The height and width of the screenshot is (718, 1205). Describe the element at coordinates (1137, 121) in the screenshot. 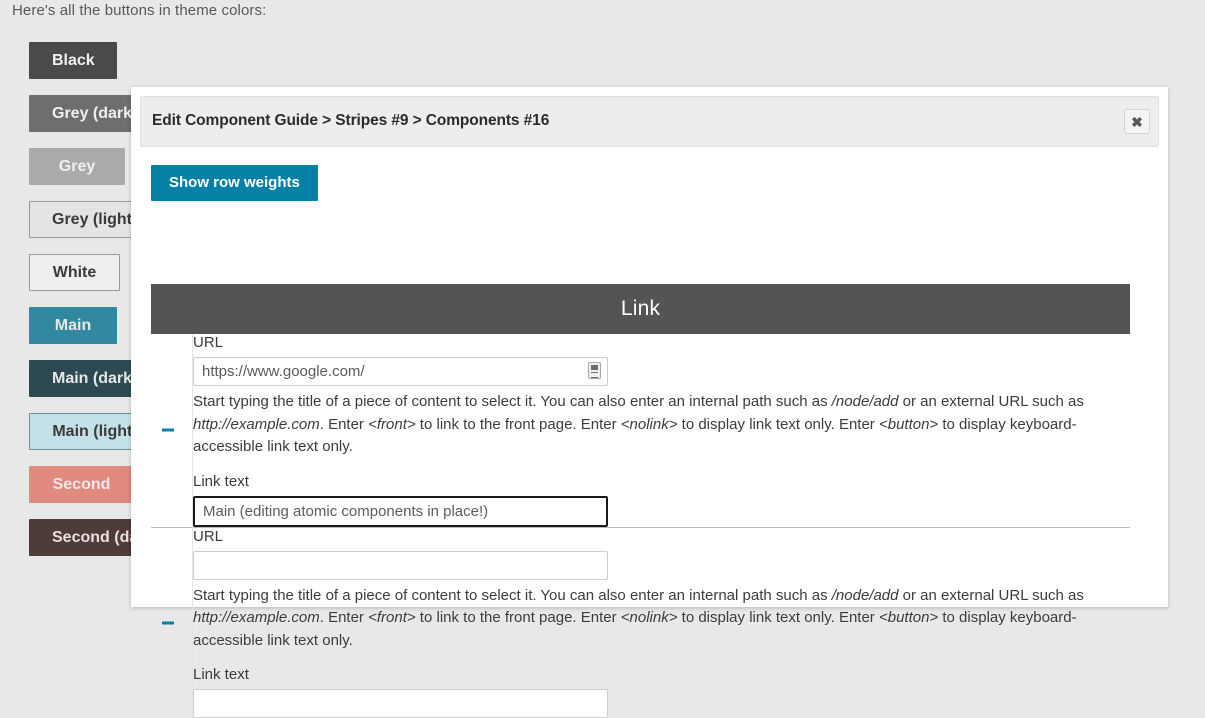

I see `close-icon: ✖` at that location.